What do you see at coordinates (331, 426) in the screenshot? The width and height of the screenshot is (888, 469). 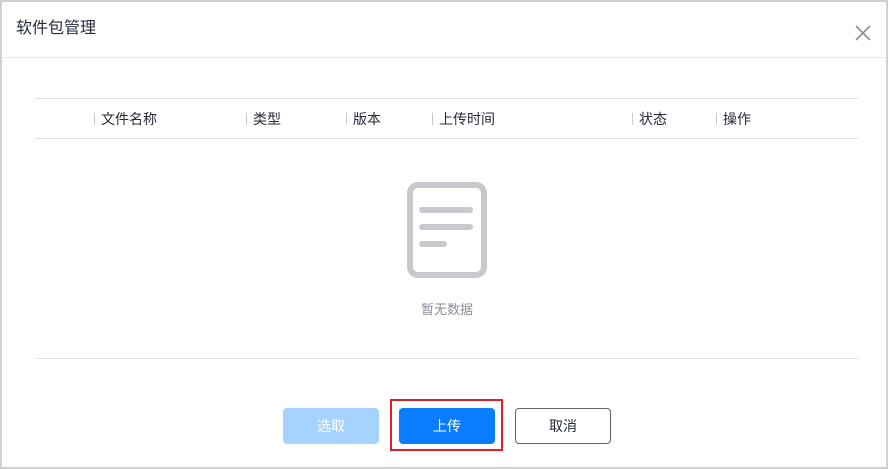 I see `select-button: 选取` at bounding box center [331, 426].